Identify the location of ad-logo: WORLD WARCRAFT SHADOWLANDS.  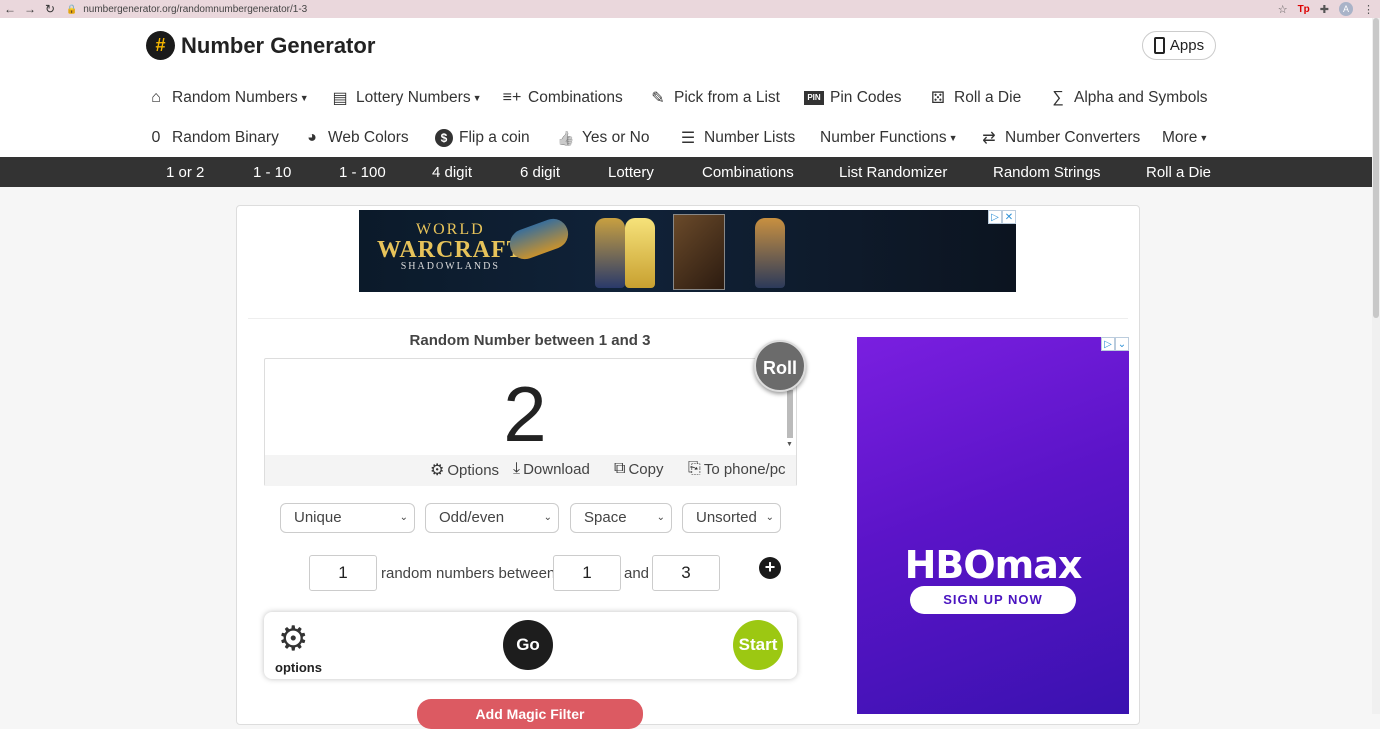
(450, 247).